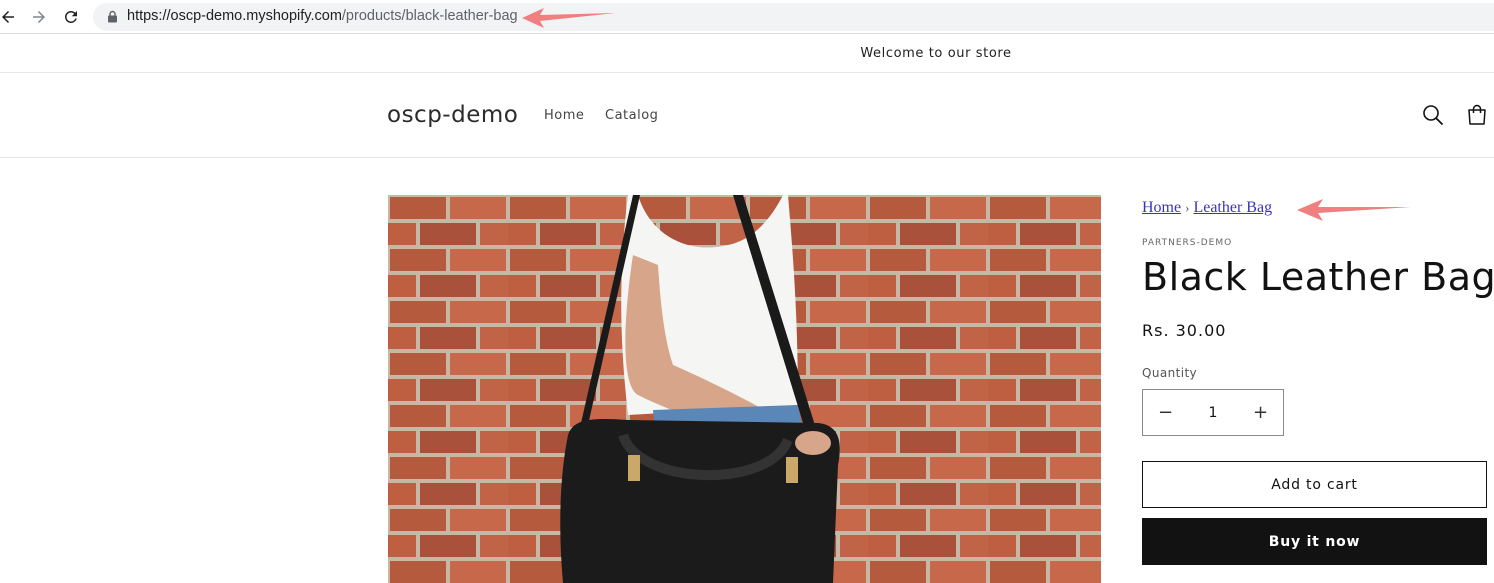  Describe the element at coordinates (1187, 243) in the screenshot. I see `product-vendor: PARTNERS-DEMO` at that location.